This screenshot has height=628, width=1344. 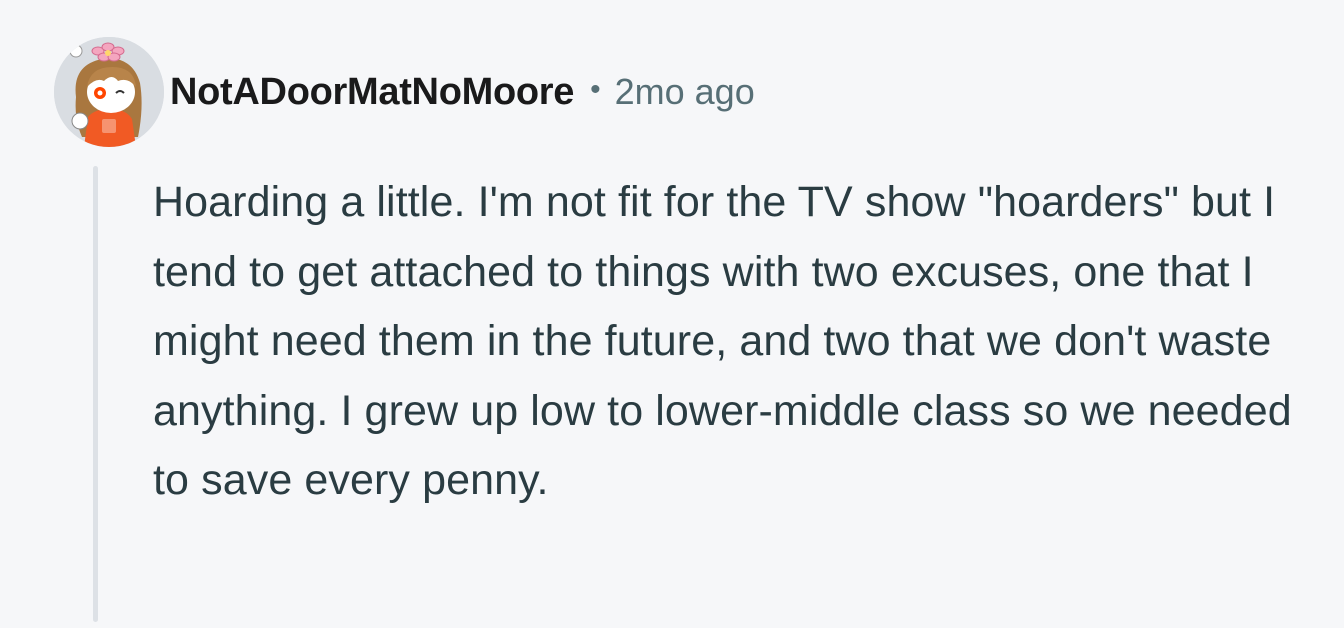 I want to click on snoo-avatar-icon, so click(x=109, y=92).